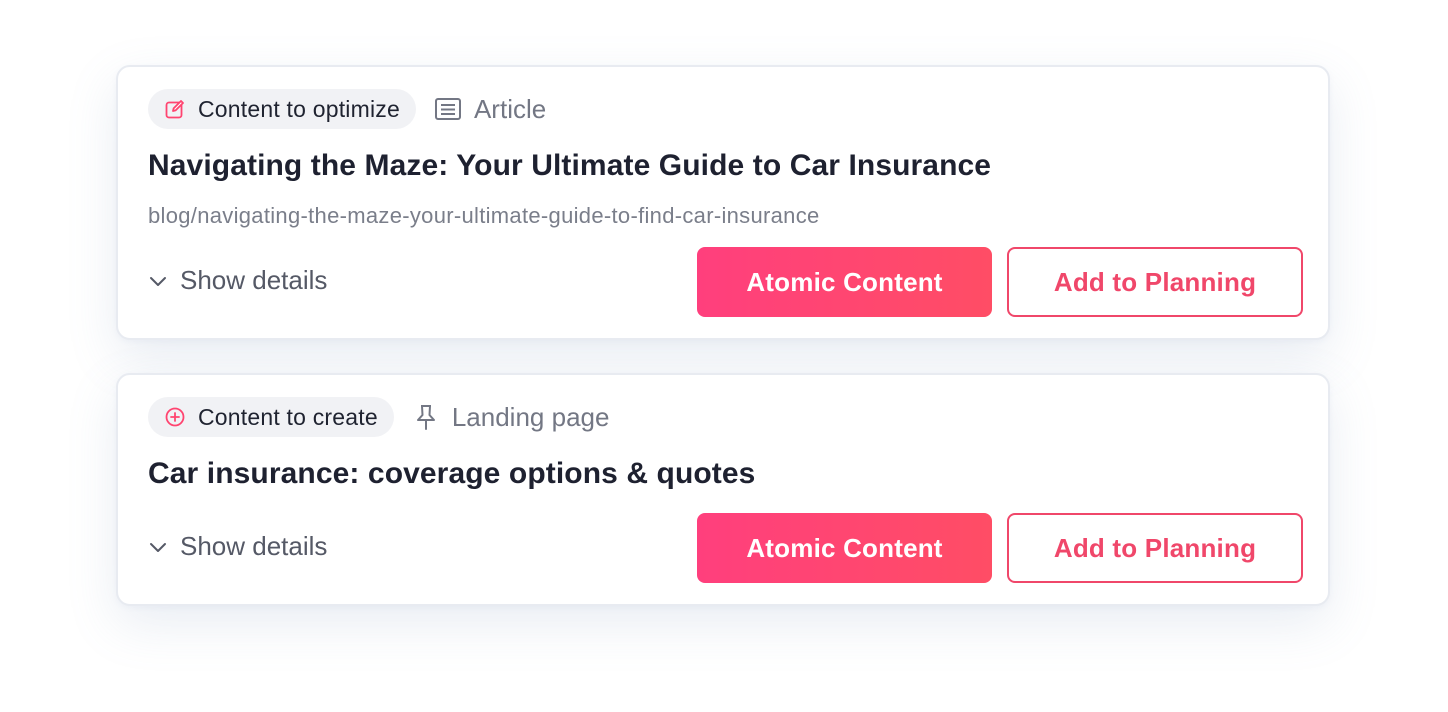 The image size is (1448, 712). What do you see at coordinates (299, 108) in the screenshot?
I see `status-label: Content to optimize` at bounding box center [299, 108].